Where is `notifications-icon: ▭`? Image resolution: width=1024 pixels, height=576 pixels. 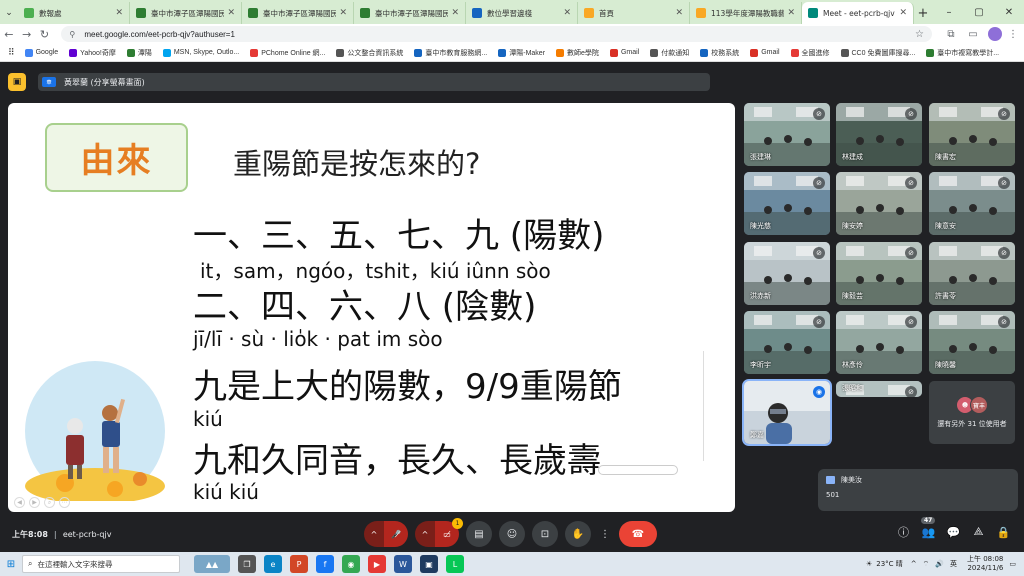
notifications-icon: ▭ is located at coordinates (1012, 564).